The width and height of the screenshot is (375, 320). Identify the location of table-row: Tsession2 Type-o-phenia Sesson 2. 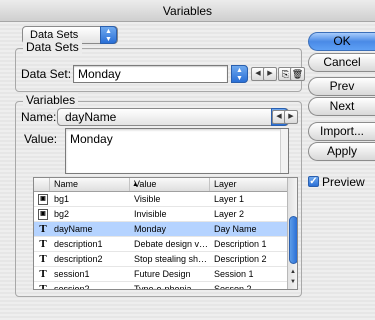
(160, 286).